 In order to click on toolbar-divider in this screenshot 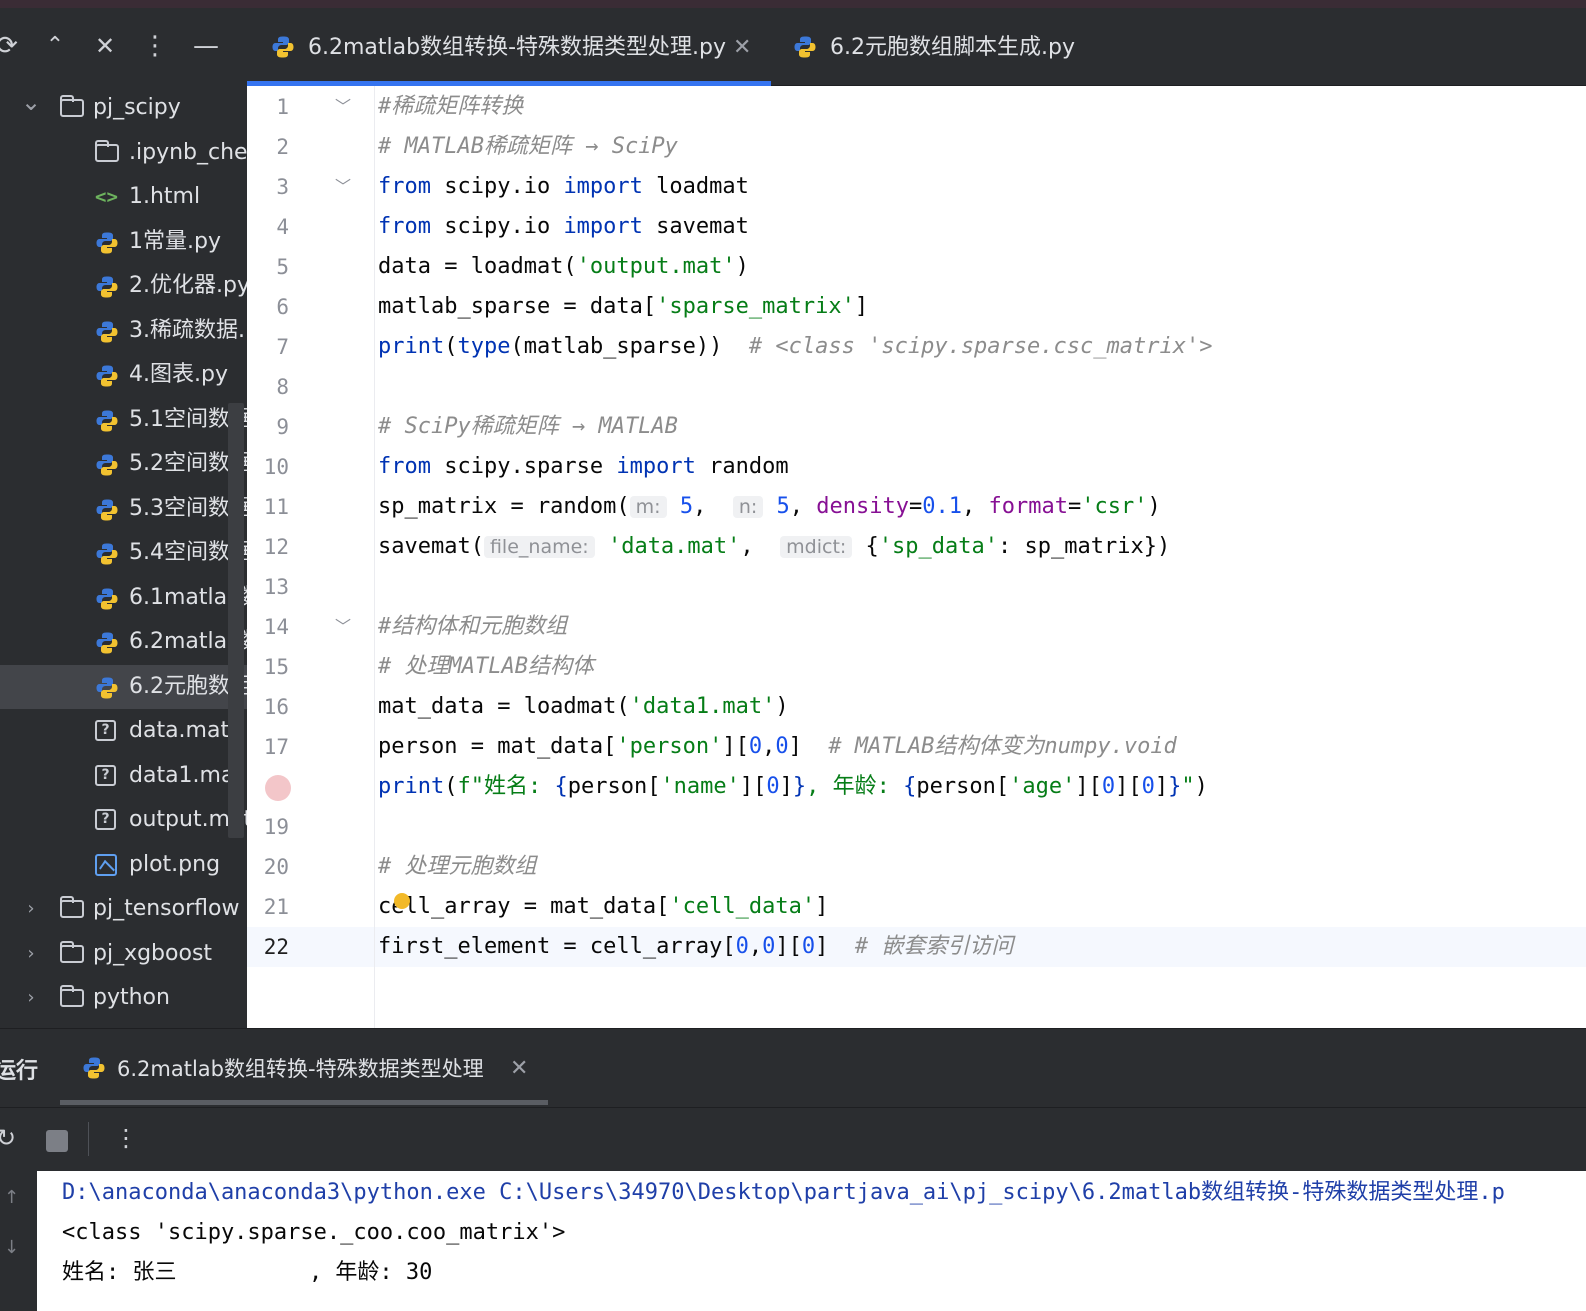, I will do `click(88, 1139)`.